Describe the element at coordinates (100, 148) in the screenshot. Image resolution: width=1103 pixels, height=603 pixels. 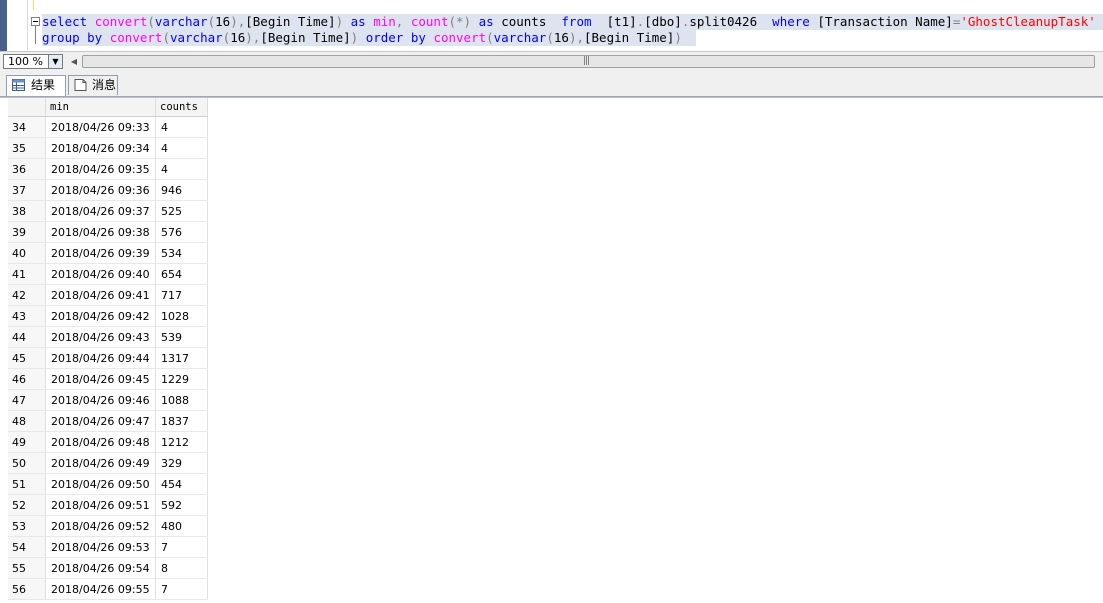
I see `min-cell: 2018/04/26 09:34` at that location.